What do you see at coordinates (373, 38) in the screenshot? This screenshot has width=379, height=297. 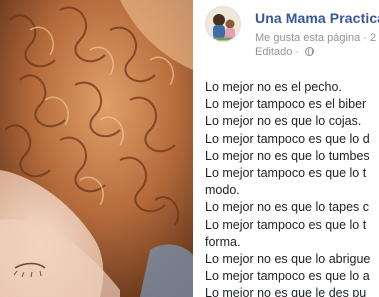 I see `post-date-link: 2` at bounding box center [373, 38].